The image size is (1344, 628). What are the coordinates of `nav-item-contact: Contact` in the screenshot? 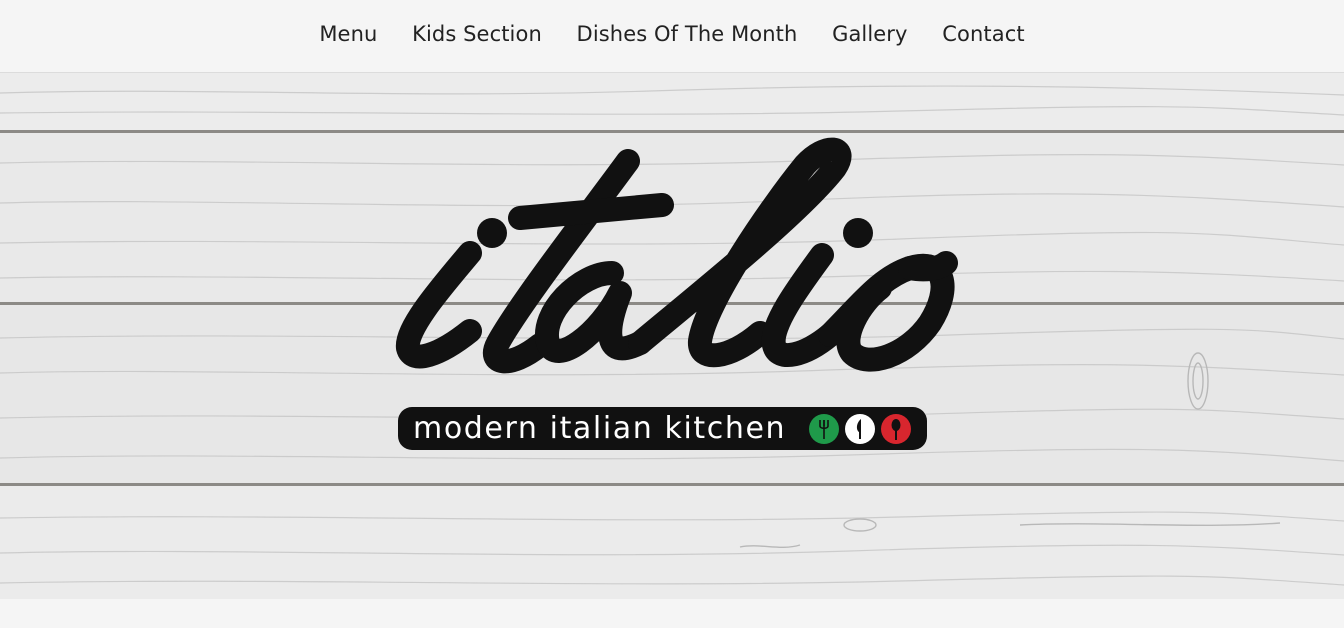 It's located at (983, 34).